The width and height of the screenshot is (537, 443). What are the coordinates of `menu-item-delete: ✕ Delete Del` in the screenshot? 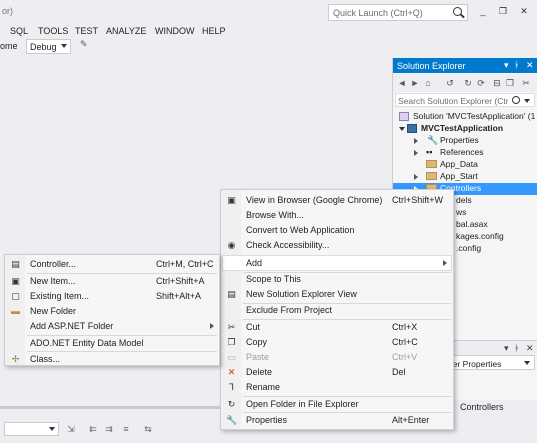 It's located at (337, 372).